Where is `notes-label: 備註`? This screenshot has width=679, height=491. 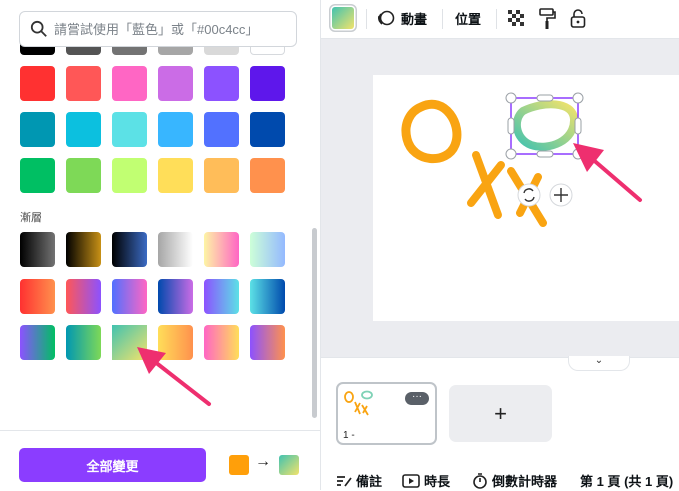 notes-label: 備註 is located at coordinates (369, 481).